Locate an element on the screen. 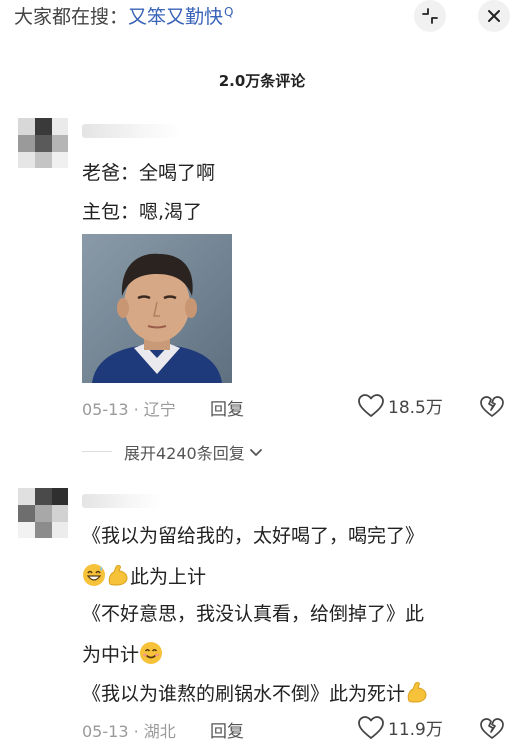 Image resolution: width=524 pixels, height=748 pixels. comment-text-line: 此为上计 is located at coordinates (144, 576).